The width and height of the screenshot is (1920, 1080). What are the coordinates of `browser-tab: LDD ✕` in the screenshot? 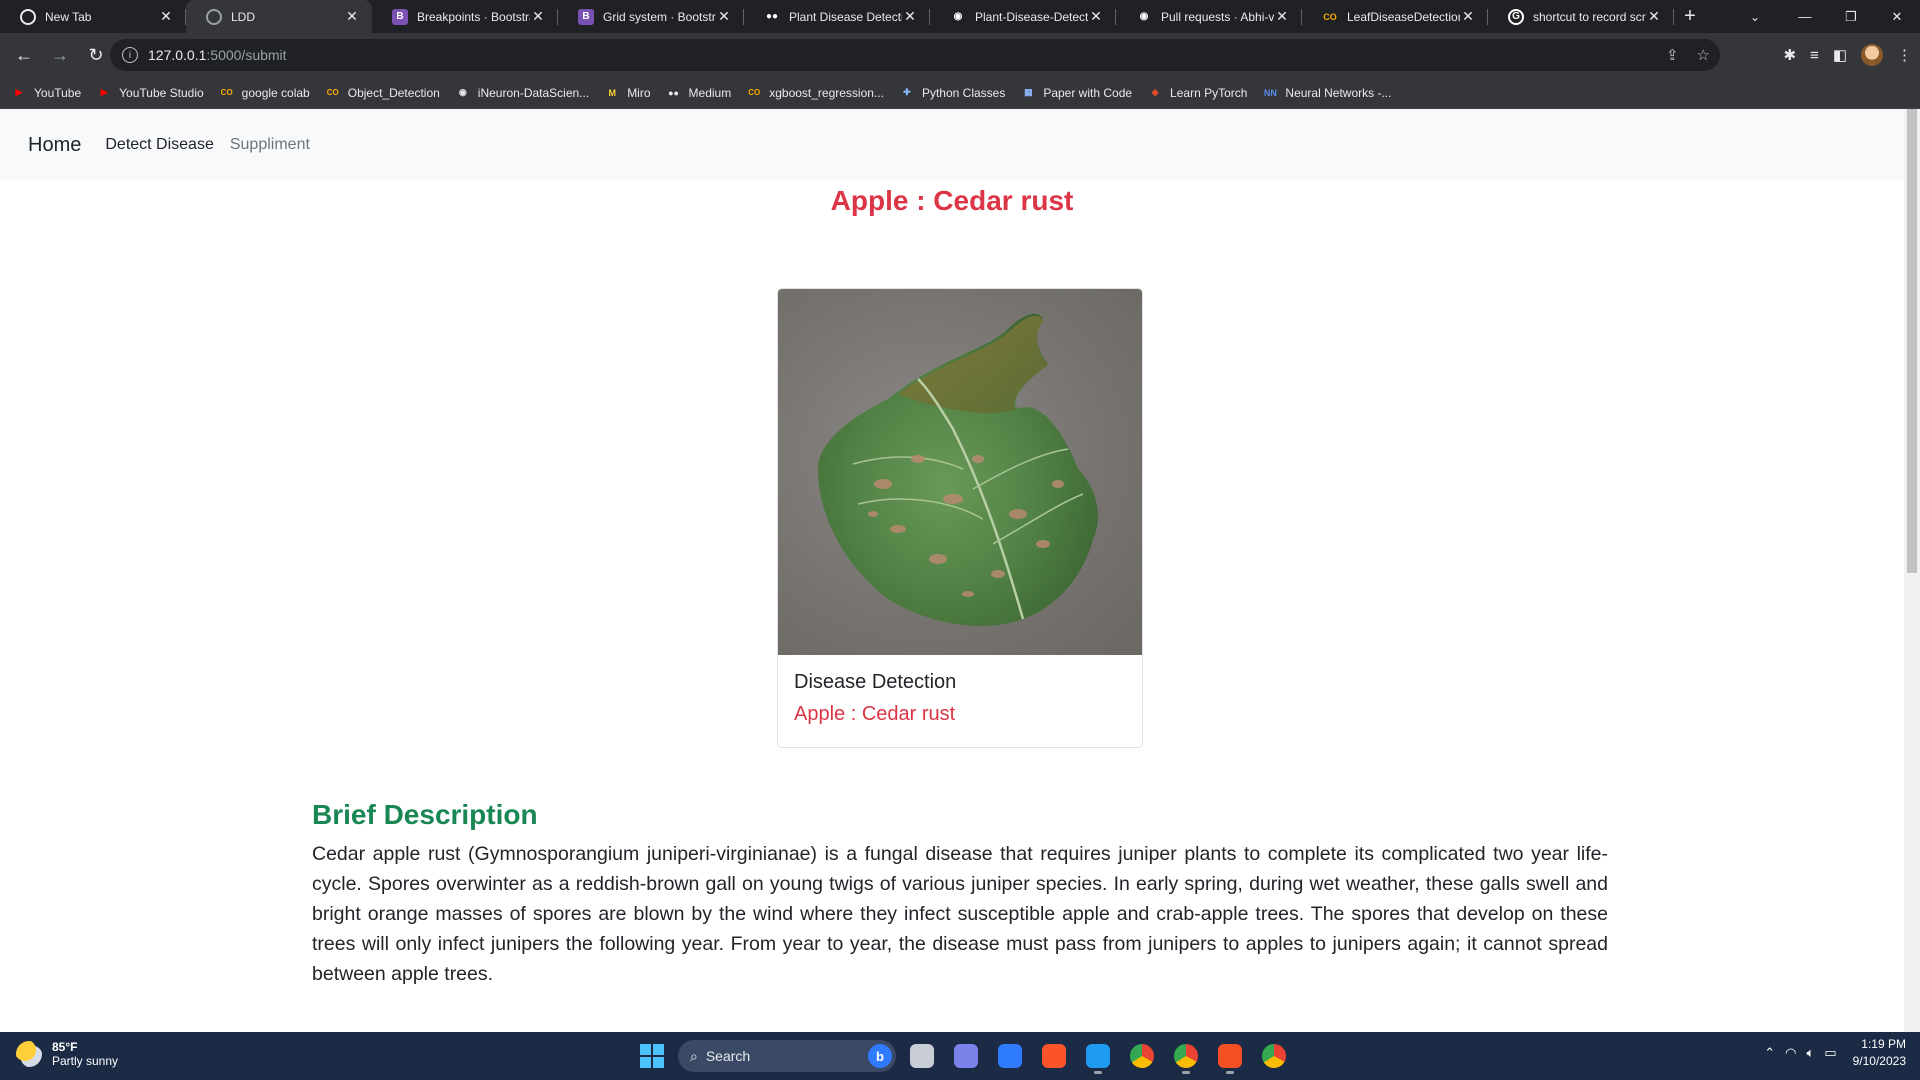 It's located at (279, 16).